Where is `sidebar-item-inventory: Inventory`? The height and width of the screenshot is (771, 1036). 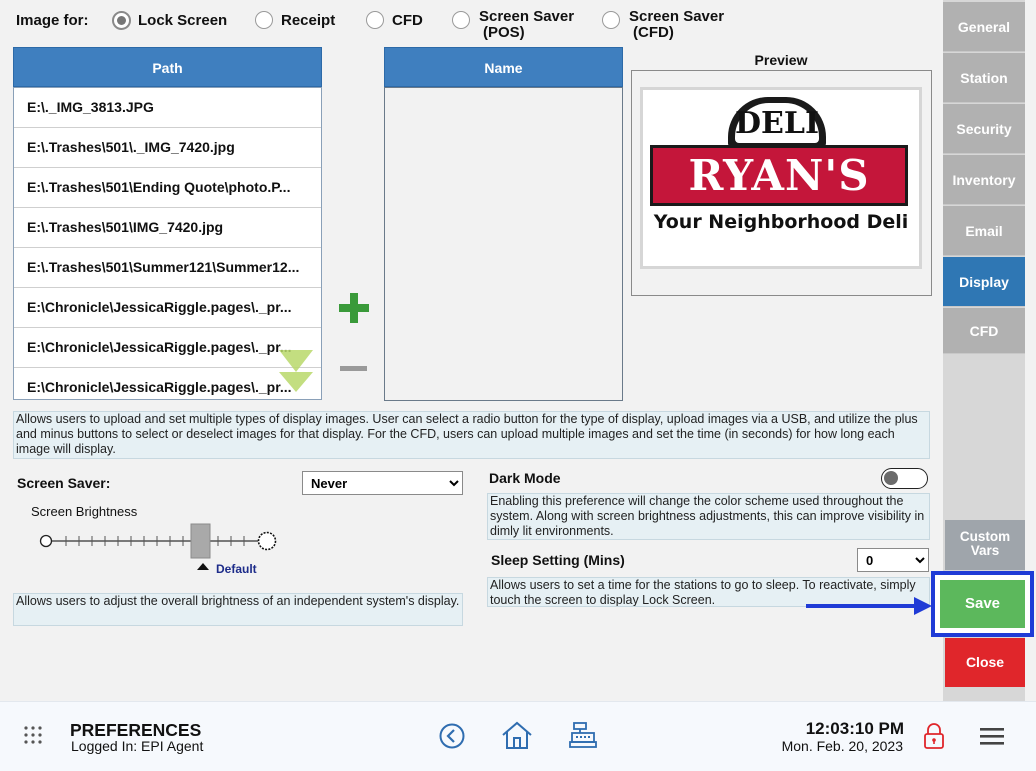
sidebar-item-inventory: Inventory is located at coordinates (984, 180).